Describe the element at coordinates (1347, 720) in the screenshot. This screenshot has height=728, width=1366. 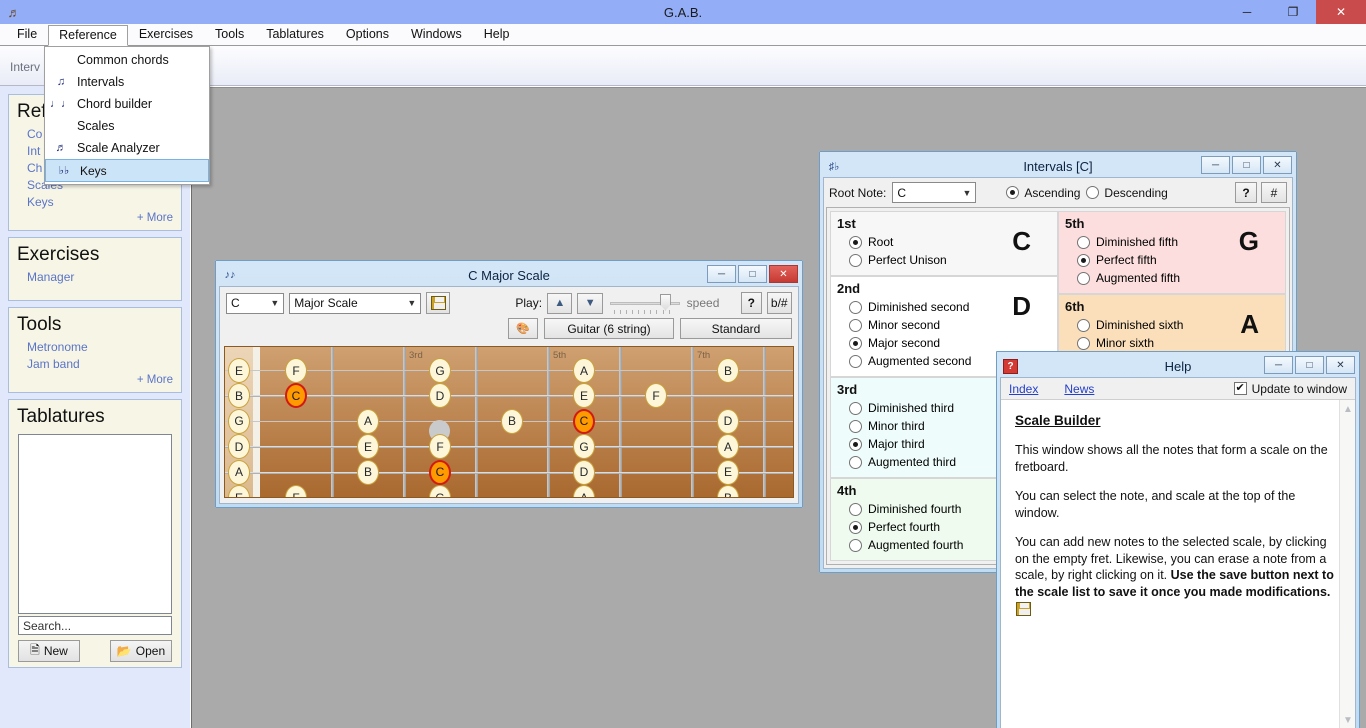
I see `chevron-down-icon: ▼` at that location.